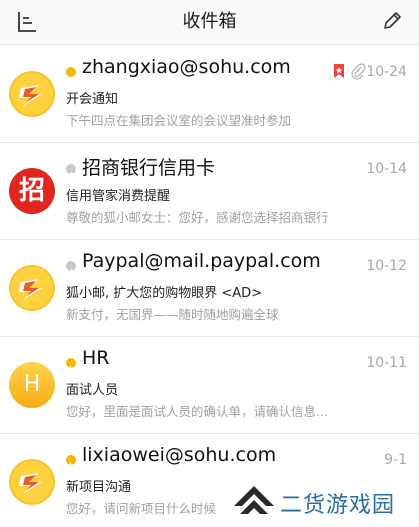 The image size is (419, 527). Describe the element at coordinates (186, 67) in the screenshot. I see `email-sender: zhangxiao@sohu.com` at that location.